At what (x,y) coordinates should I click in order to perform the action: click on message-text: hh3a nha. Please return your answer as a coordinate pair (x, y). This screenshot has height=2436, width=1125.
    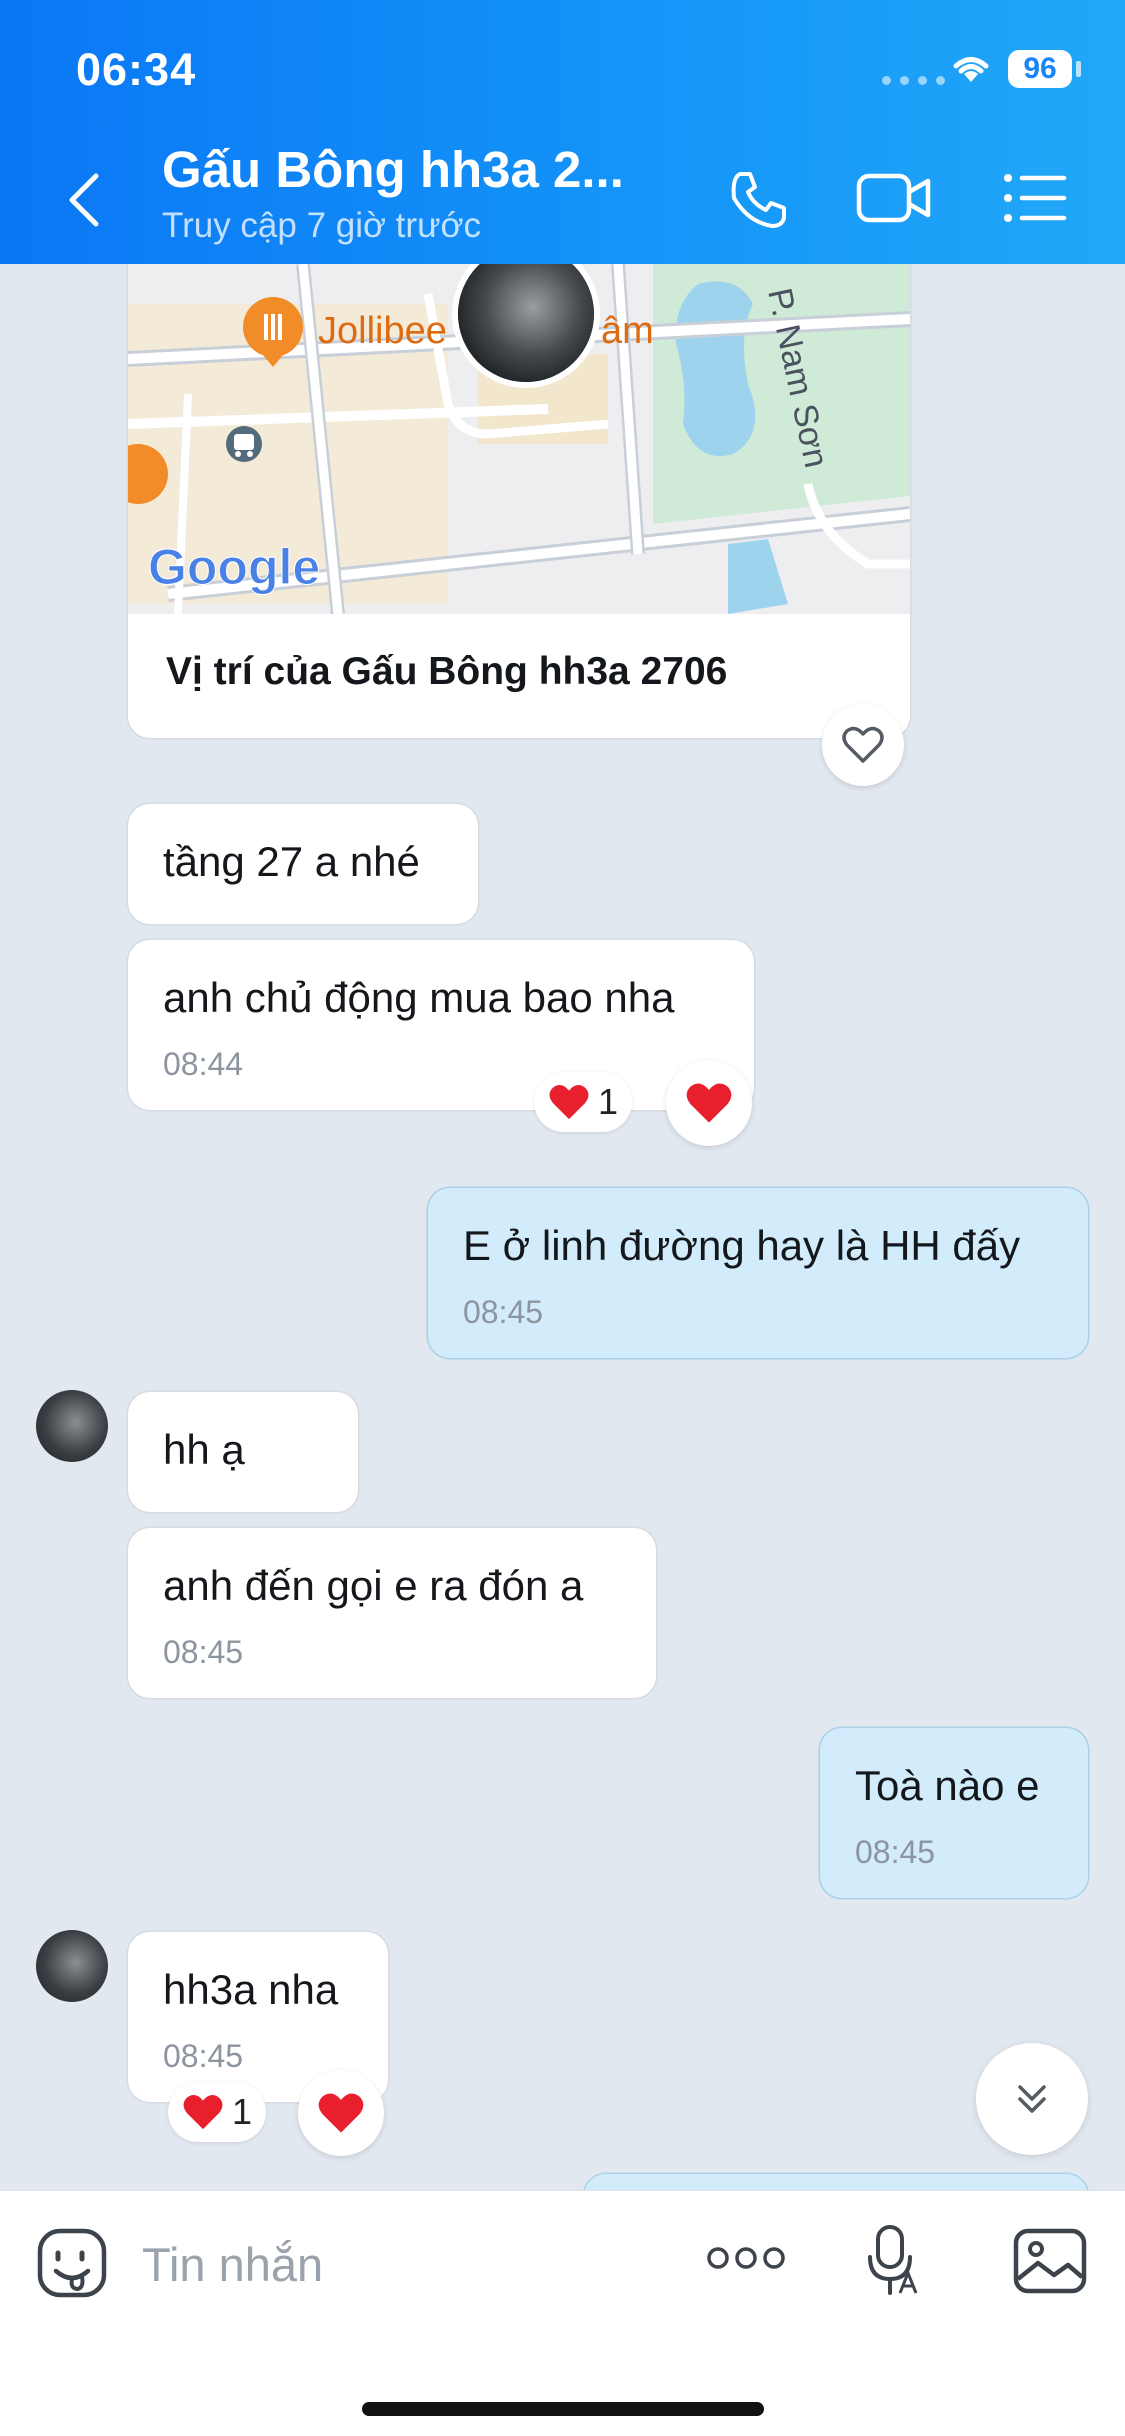
    Looking at the image, I should click on (251, 1989).